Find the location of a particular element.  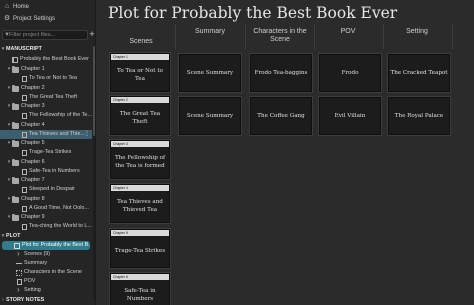

tree-item-plot-column: Characters in the Scene is located at coordinates (46, 272).